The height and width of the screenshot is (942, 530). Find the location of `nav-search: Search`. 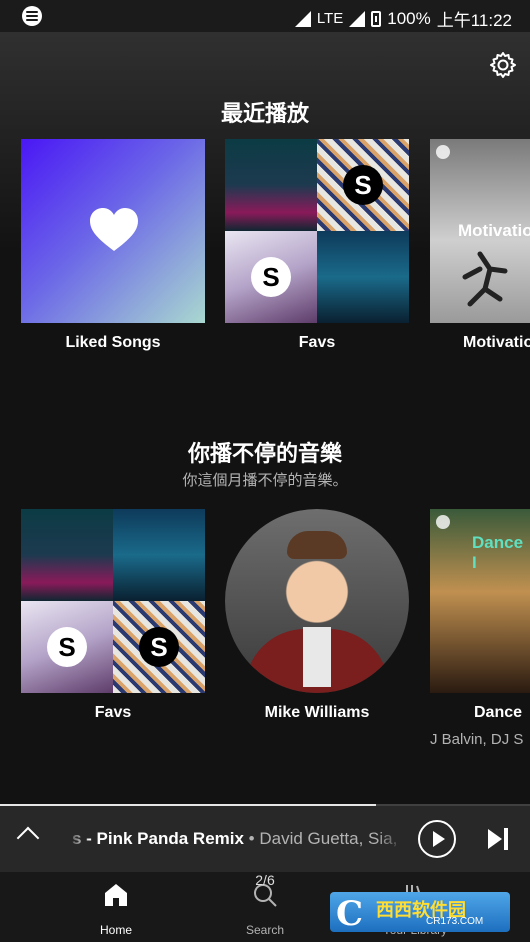

nav-search: Search is located at coordinates (265, 909).